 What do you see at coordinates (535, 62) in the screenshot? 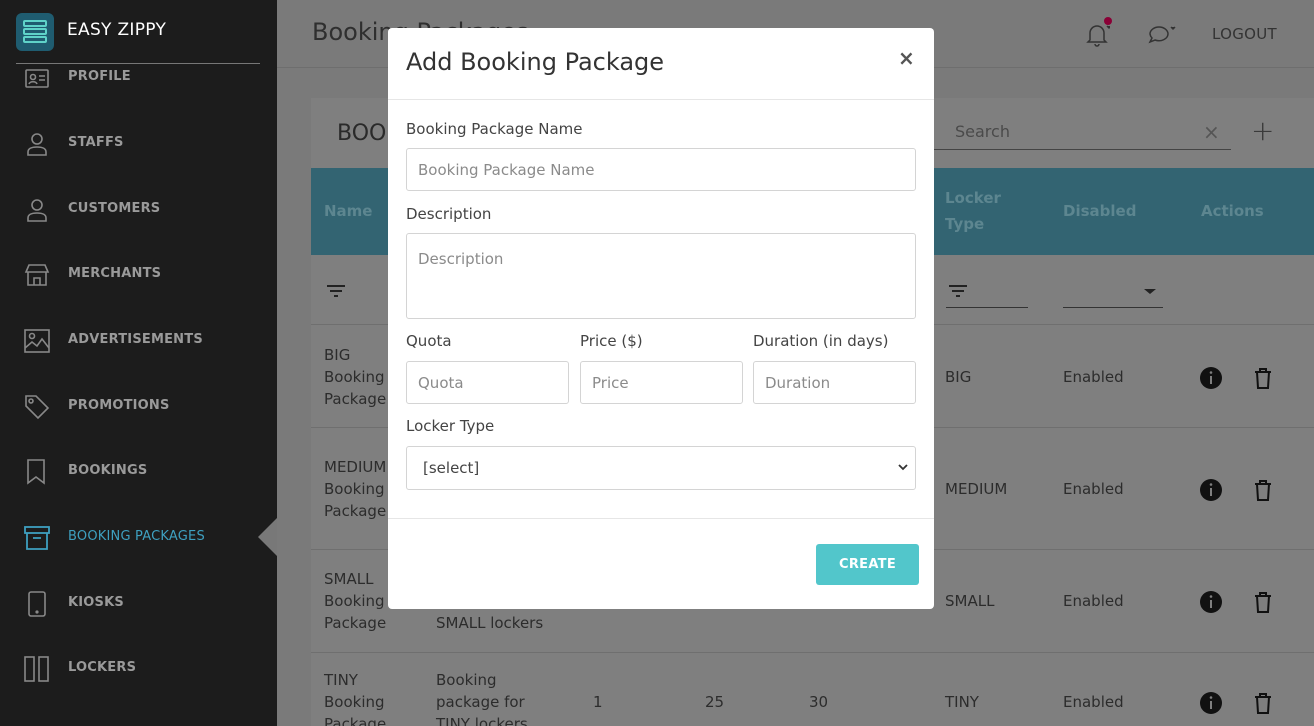
I see `modal-title: Add Booking Package` at bounding box center [535, 62].